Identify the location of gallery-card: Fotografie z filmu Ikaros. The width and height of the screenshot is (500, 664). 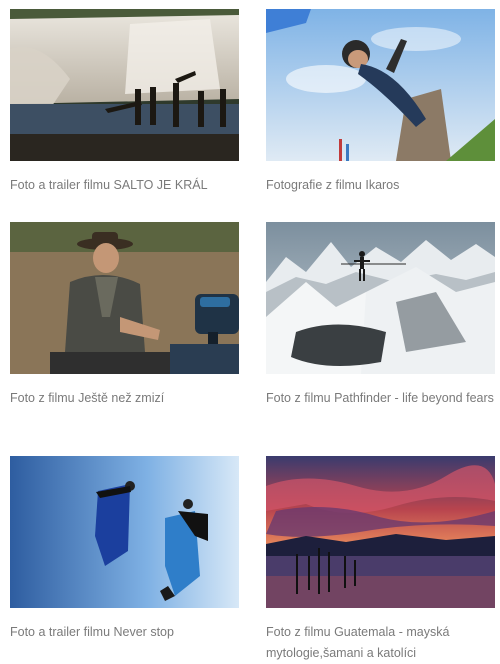
(380, 102).